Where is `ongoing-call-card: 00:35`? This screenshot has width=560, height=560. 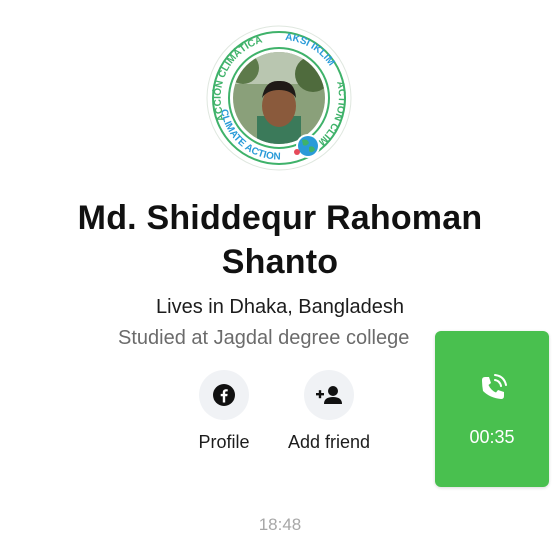 ongoing-call-card: 00:35 is located at coordinates (492, 409).